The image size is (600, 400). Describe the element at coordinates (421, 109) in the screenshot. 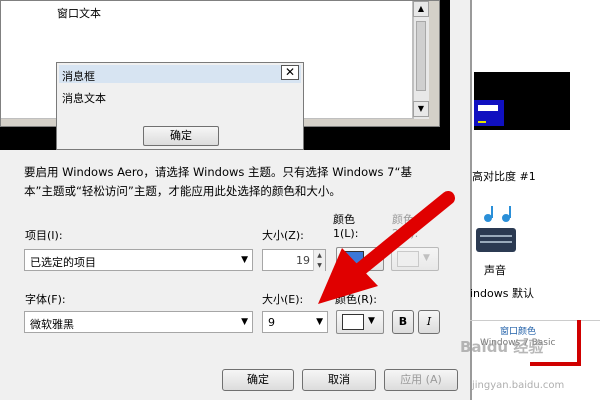

I see `scroll-down-icon: ▼` at that location.